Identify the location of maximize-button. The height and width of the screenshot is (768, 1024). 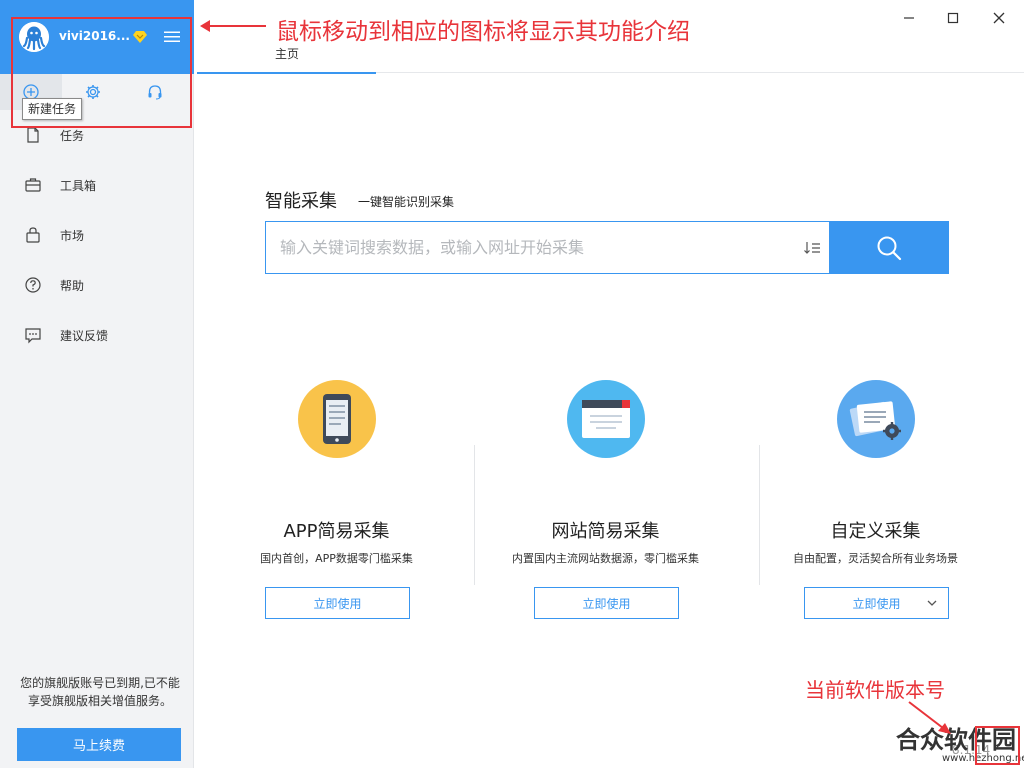
(953, 18).